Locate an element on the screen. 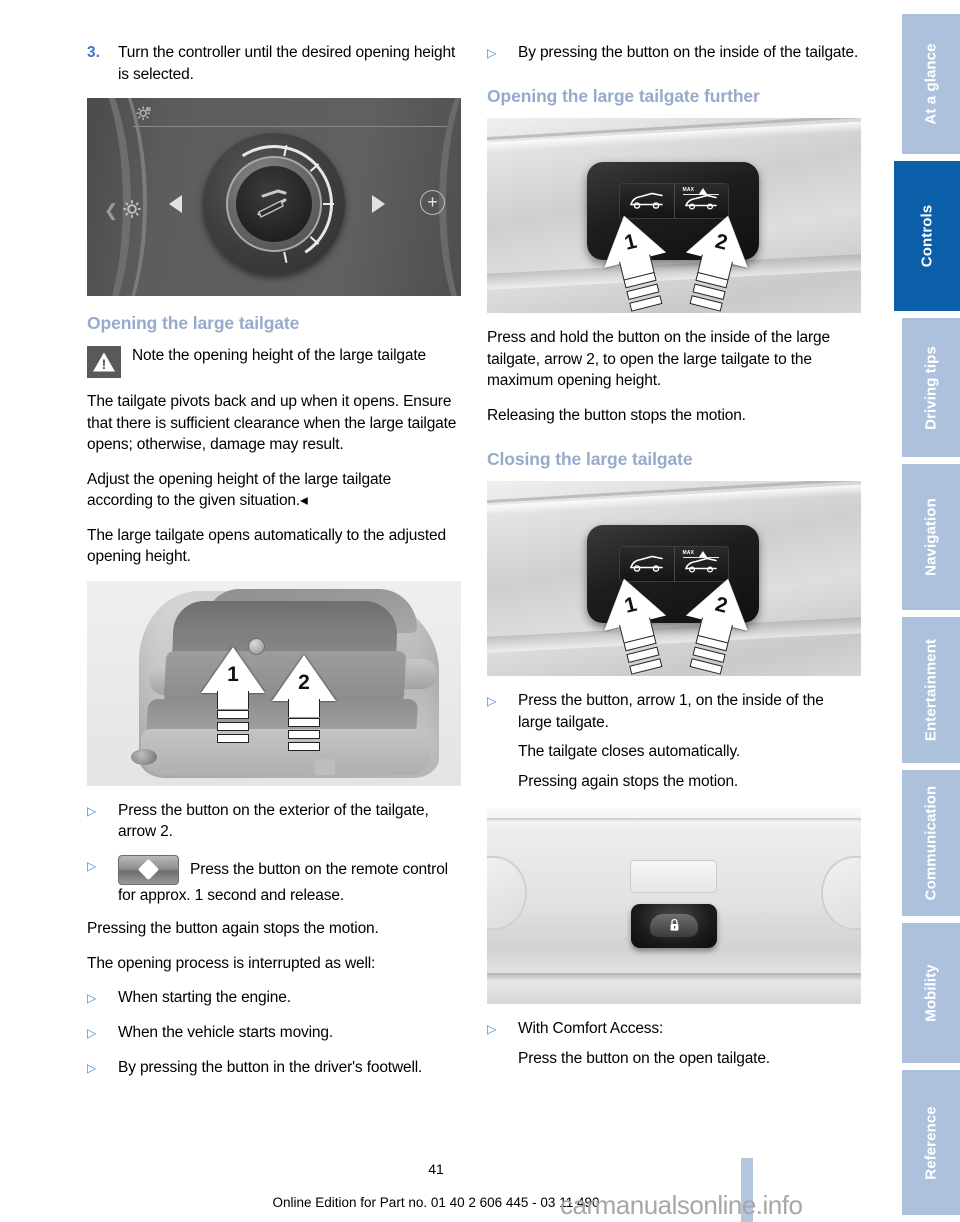 The height and width of the screenshot is (1222, 960). back-chevron-icon: ❮ is located at coordinates (111, 210).